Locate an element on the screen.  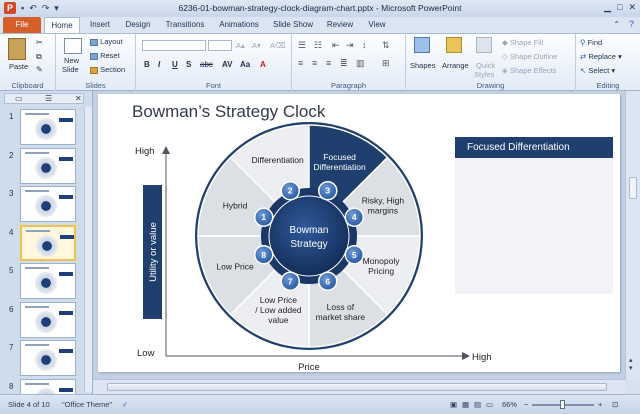
arrange-button is located at coordinates (454, 45).